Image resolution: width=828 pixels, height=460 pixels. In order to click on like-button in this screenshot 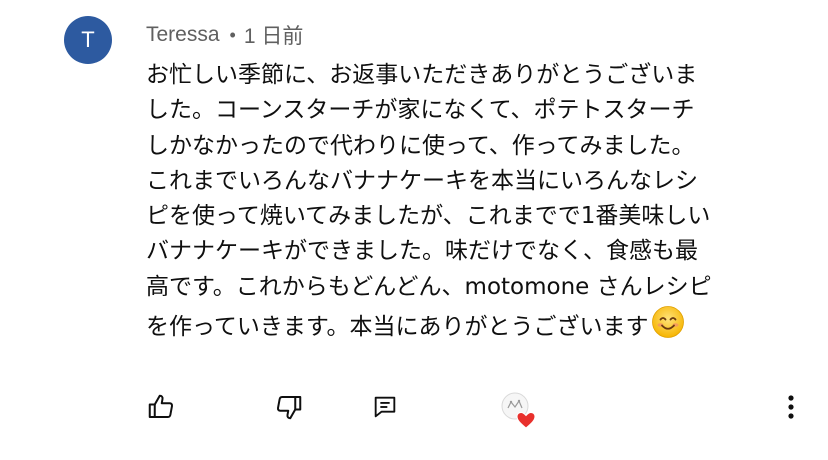, I will do `click(161, 409)`.